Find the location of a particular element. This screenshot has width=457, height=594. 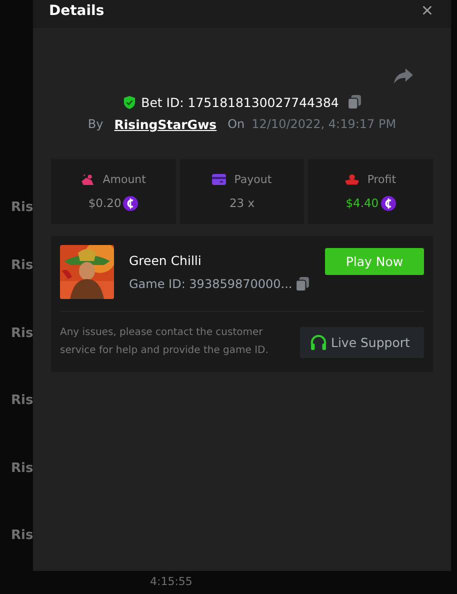

modal-title: Details is located at coordinates (76, 11).